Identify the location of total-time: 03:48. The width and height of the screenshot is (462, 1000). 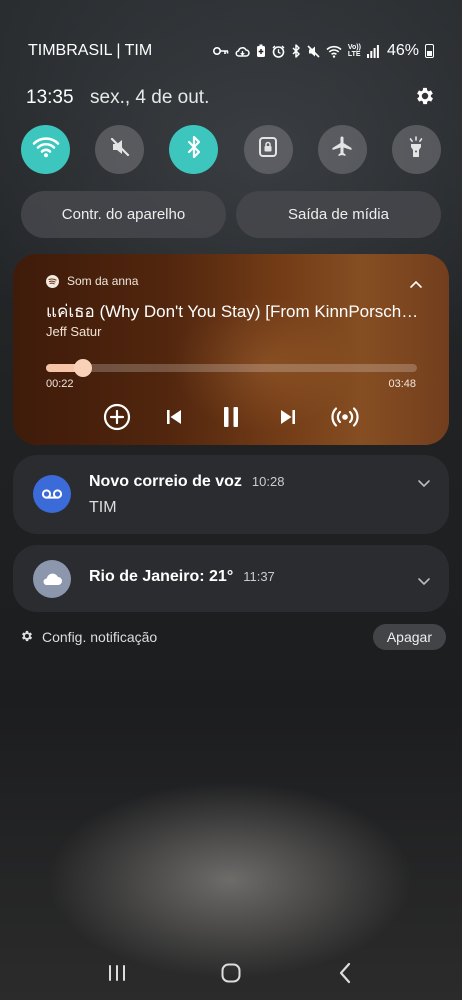
(402, 384).